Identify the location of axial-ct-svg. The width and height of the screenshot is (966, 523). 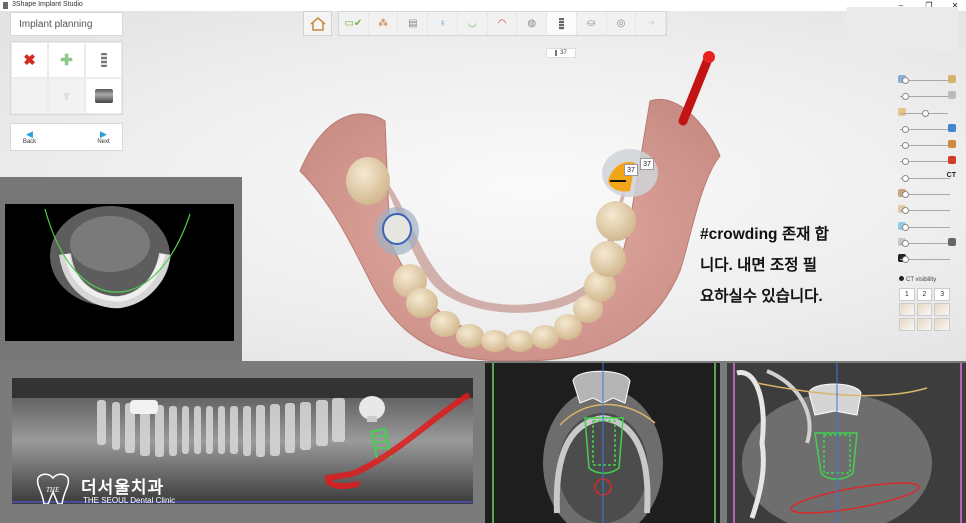
(117, 257).